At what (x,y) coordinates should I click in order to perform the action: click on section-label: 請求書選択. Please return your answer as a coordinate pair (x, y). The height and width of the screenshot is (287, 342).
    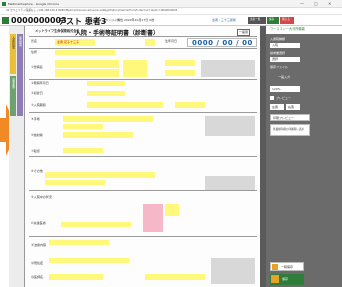
    Looking at the image, I should click on (278, 53).